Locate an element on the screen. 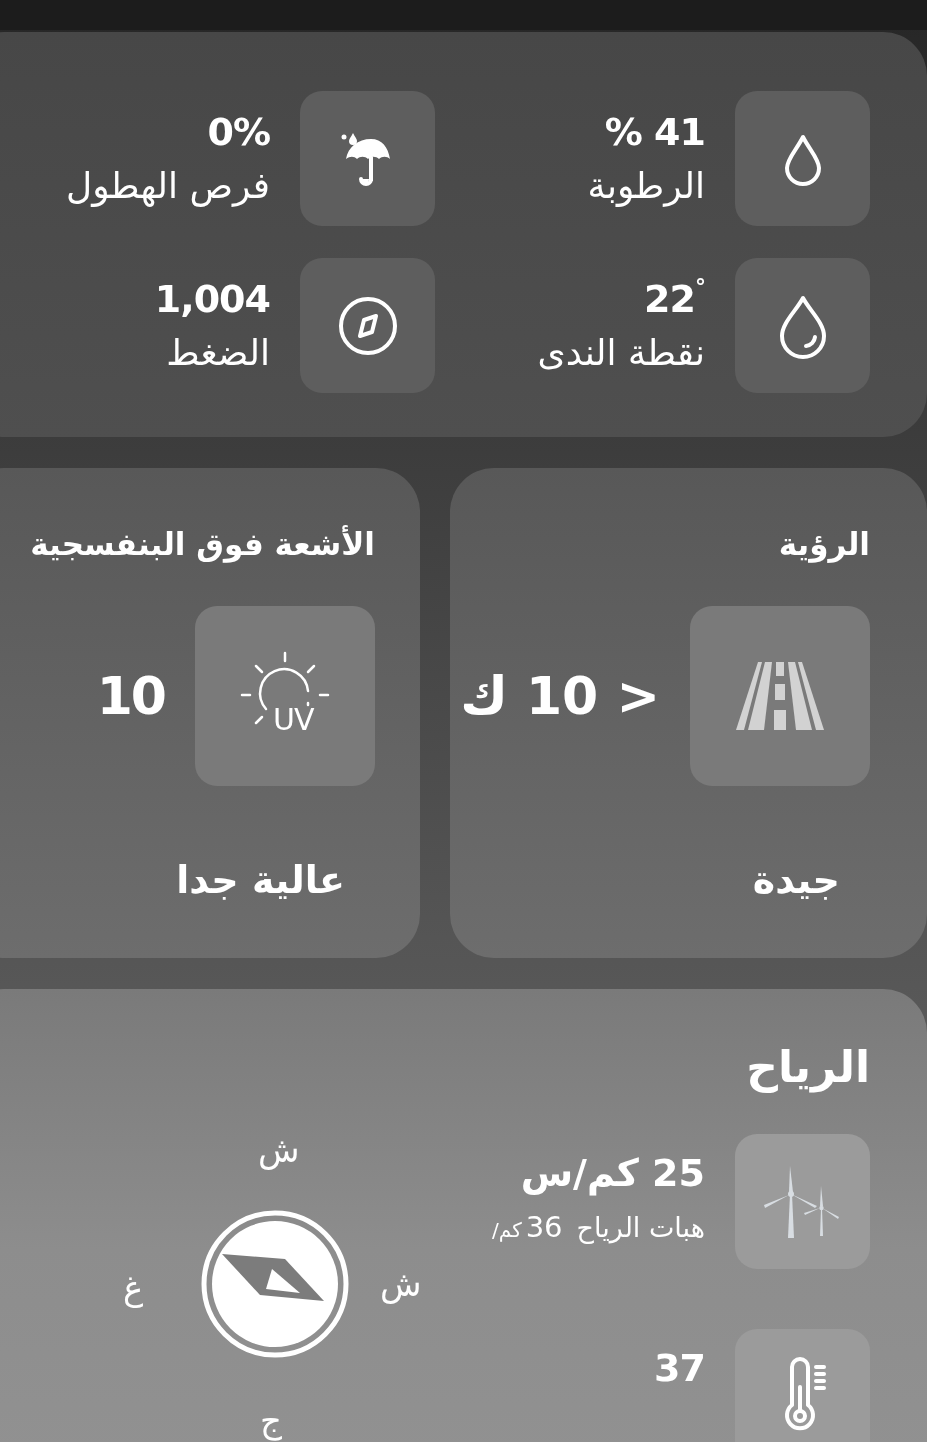  gust-value: 36 is located at coordinates (544, 1227).